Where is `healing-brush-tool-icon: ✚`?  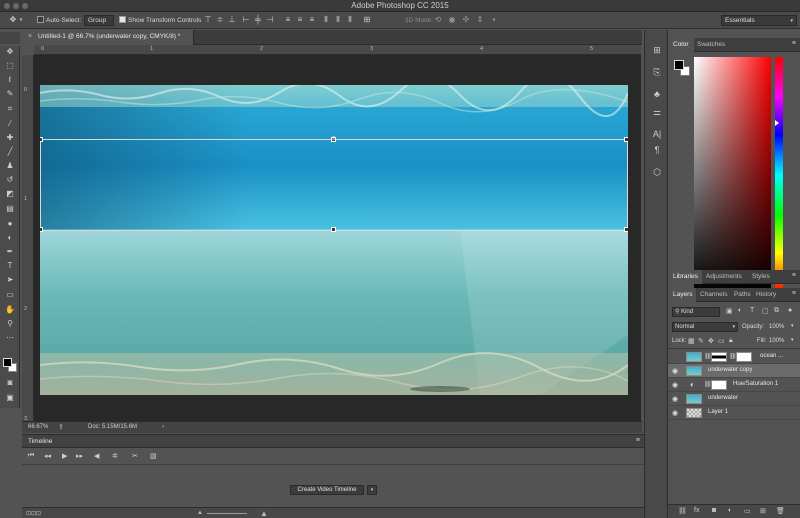 healing-brush-tool-icon: ✚ is located at coordinates (10, 138).